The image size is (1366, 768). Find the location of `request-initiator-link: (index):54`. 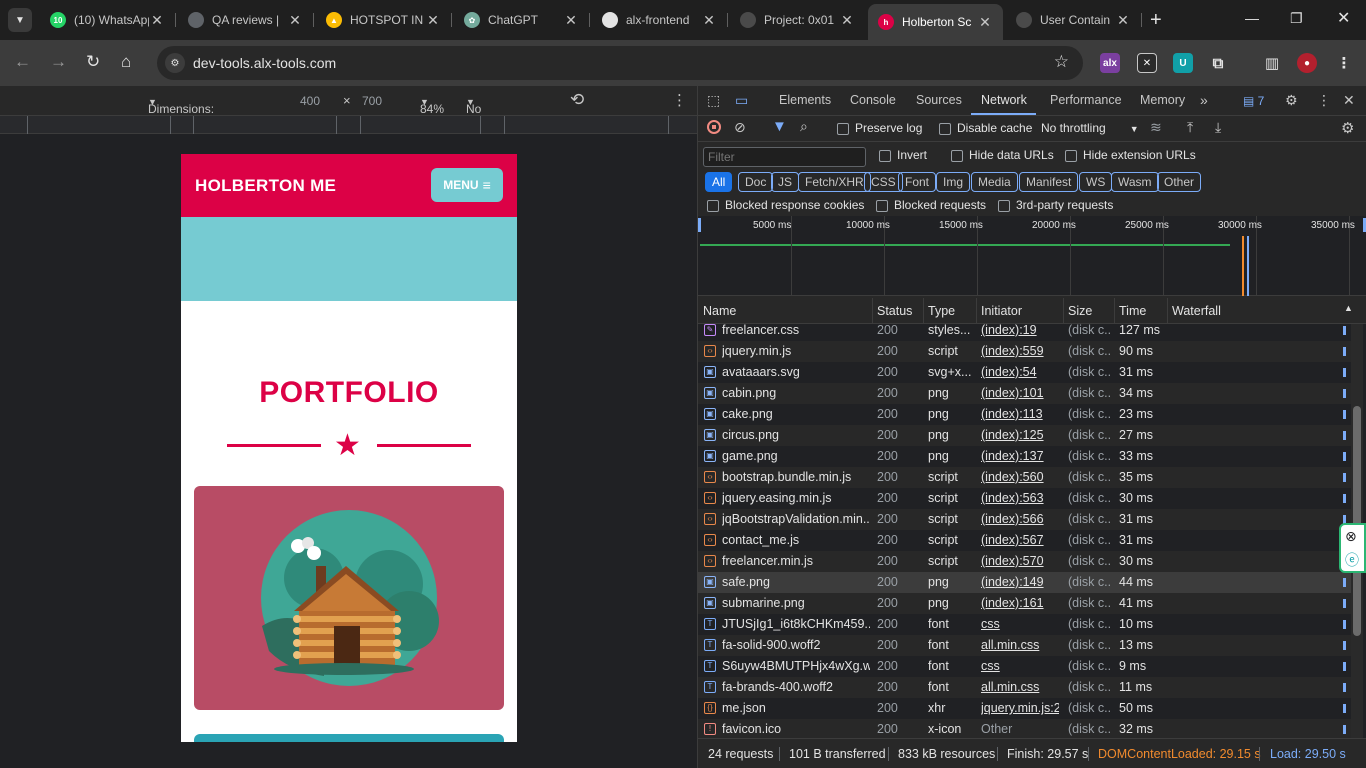

request-initiator-link: (index):54 is located at coordinates (1020, 372).